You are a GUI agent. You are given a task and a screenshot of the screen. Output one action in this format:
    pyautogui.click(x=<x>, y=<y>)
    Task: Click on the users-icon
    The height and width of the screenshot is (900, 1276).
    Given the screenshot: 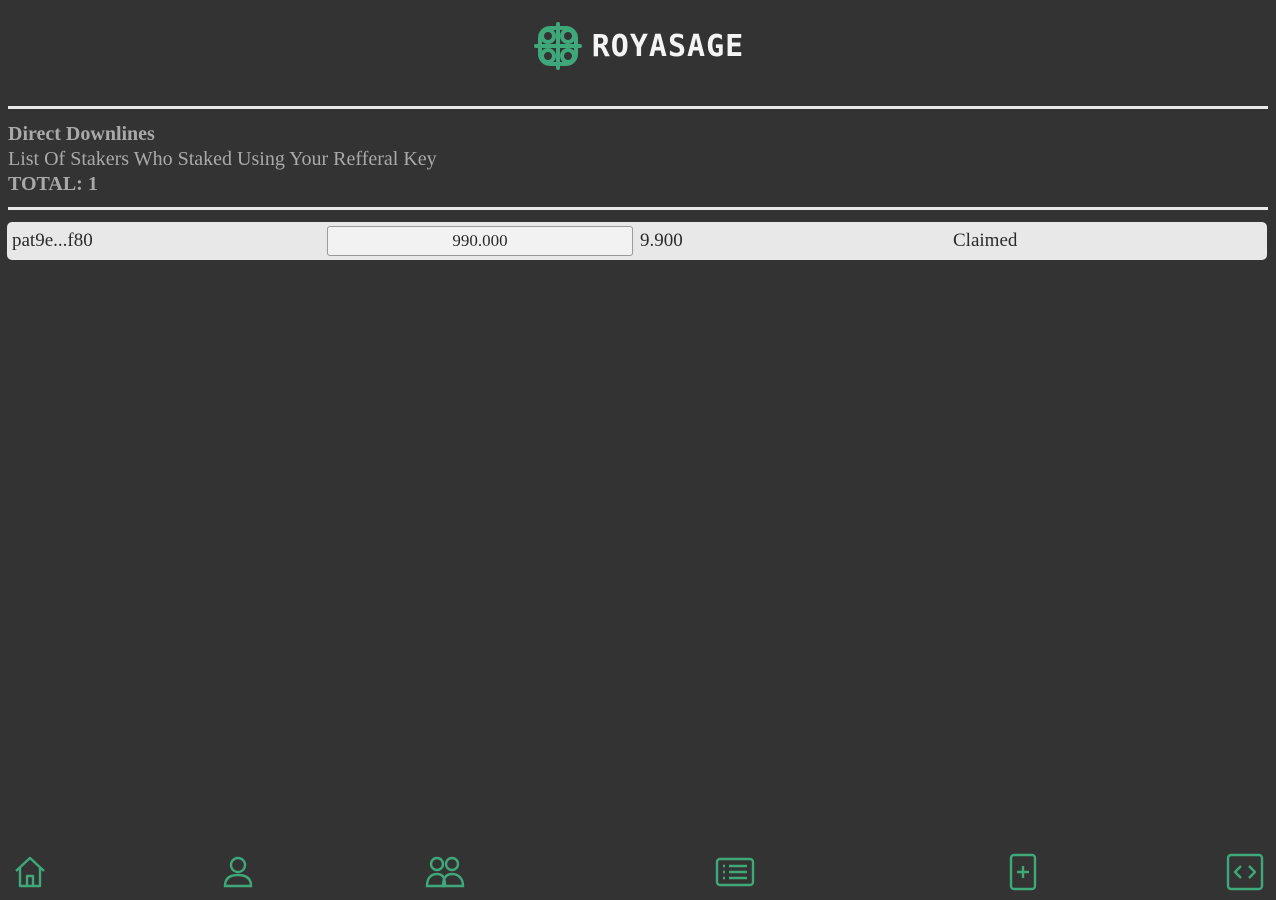 What is the action you would take?
    pyautogui.click(x=445, y=872)
    